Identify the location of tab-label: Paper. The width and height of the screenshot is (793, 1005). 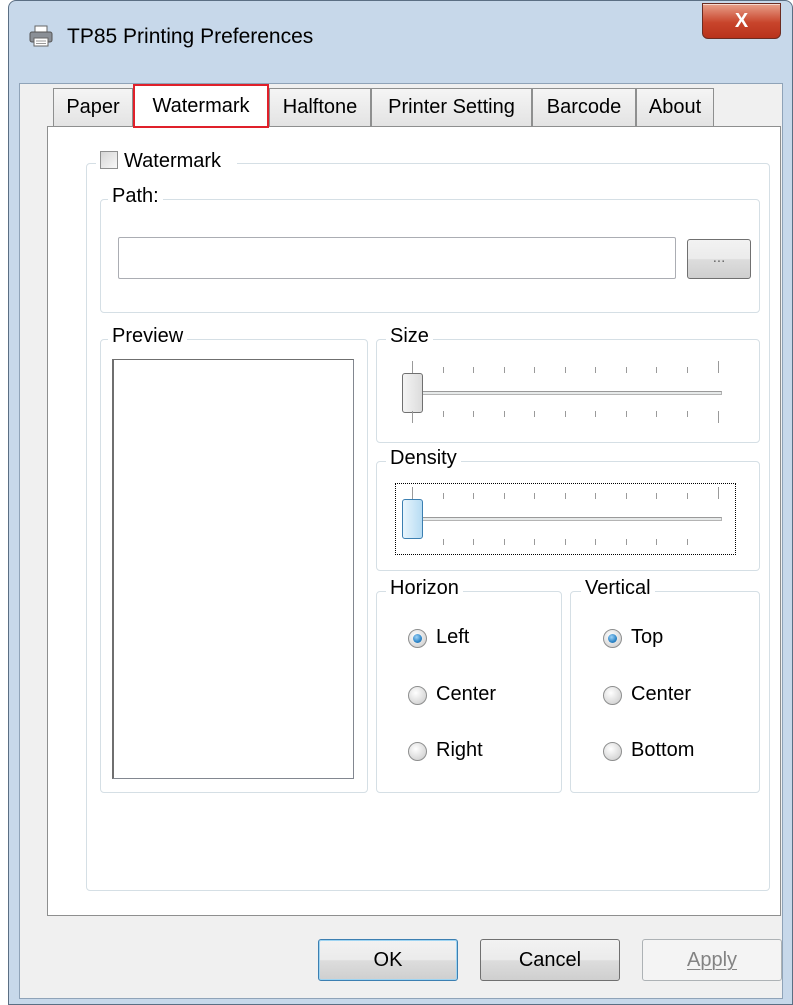
(93, 107).